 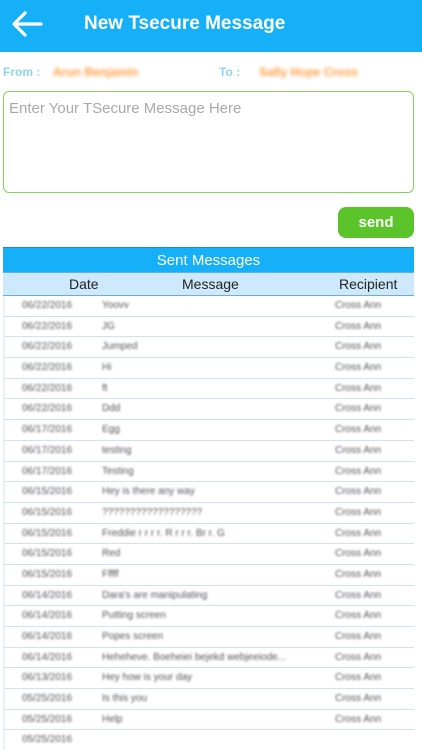 I want to click on cell-message: Yoovv, so click(x=115, y=305).